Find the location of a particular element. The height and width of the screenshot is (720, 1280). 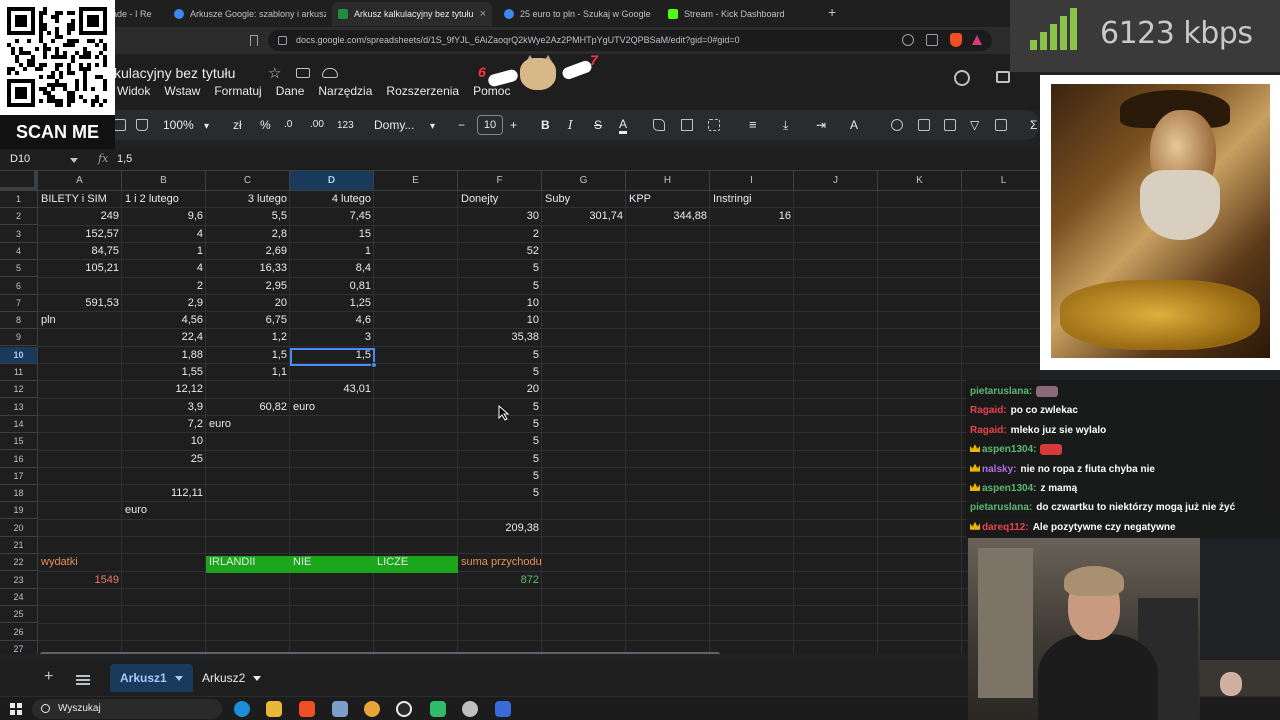

cell-f17: 5 is located at coordinates (500, 476).